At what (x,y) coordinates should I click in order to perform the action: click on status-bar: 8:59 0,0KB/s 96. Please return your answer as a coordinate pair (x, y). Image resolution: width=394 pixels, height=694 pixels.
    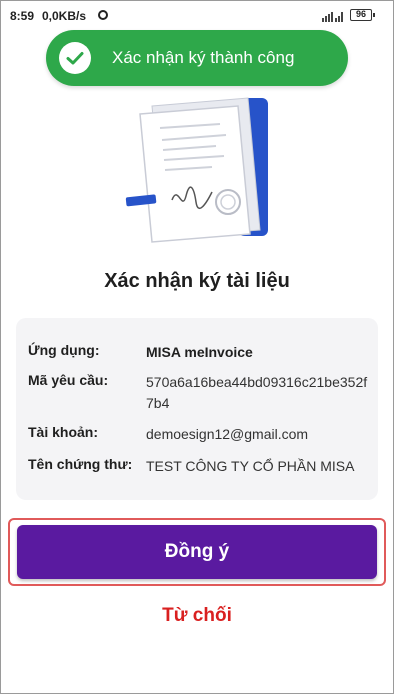
    Looking at the image, I should click on (197, 16).